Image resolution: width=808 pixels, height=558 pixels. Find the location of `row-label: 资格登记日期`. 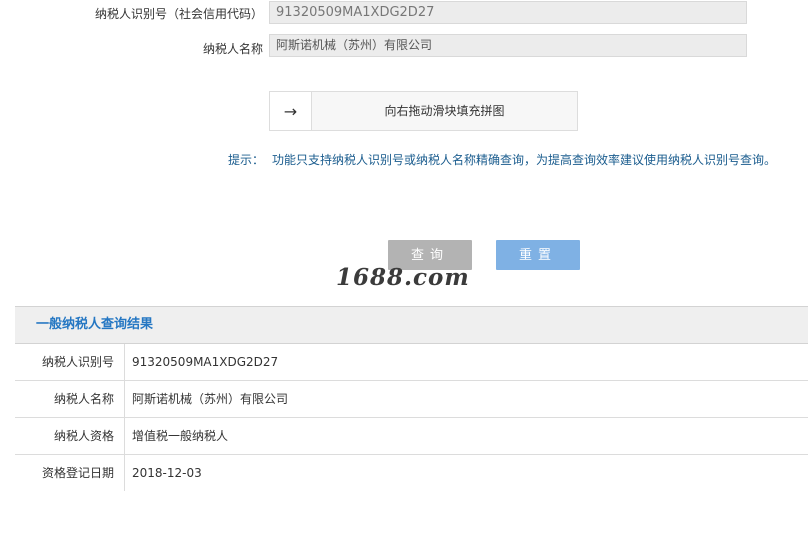

row-label: 资格登记日期 is located at coordinates (70, 473).